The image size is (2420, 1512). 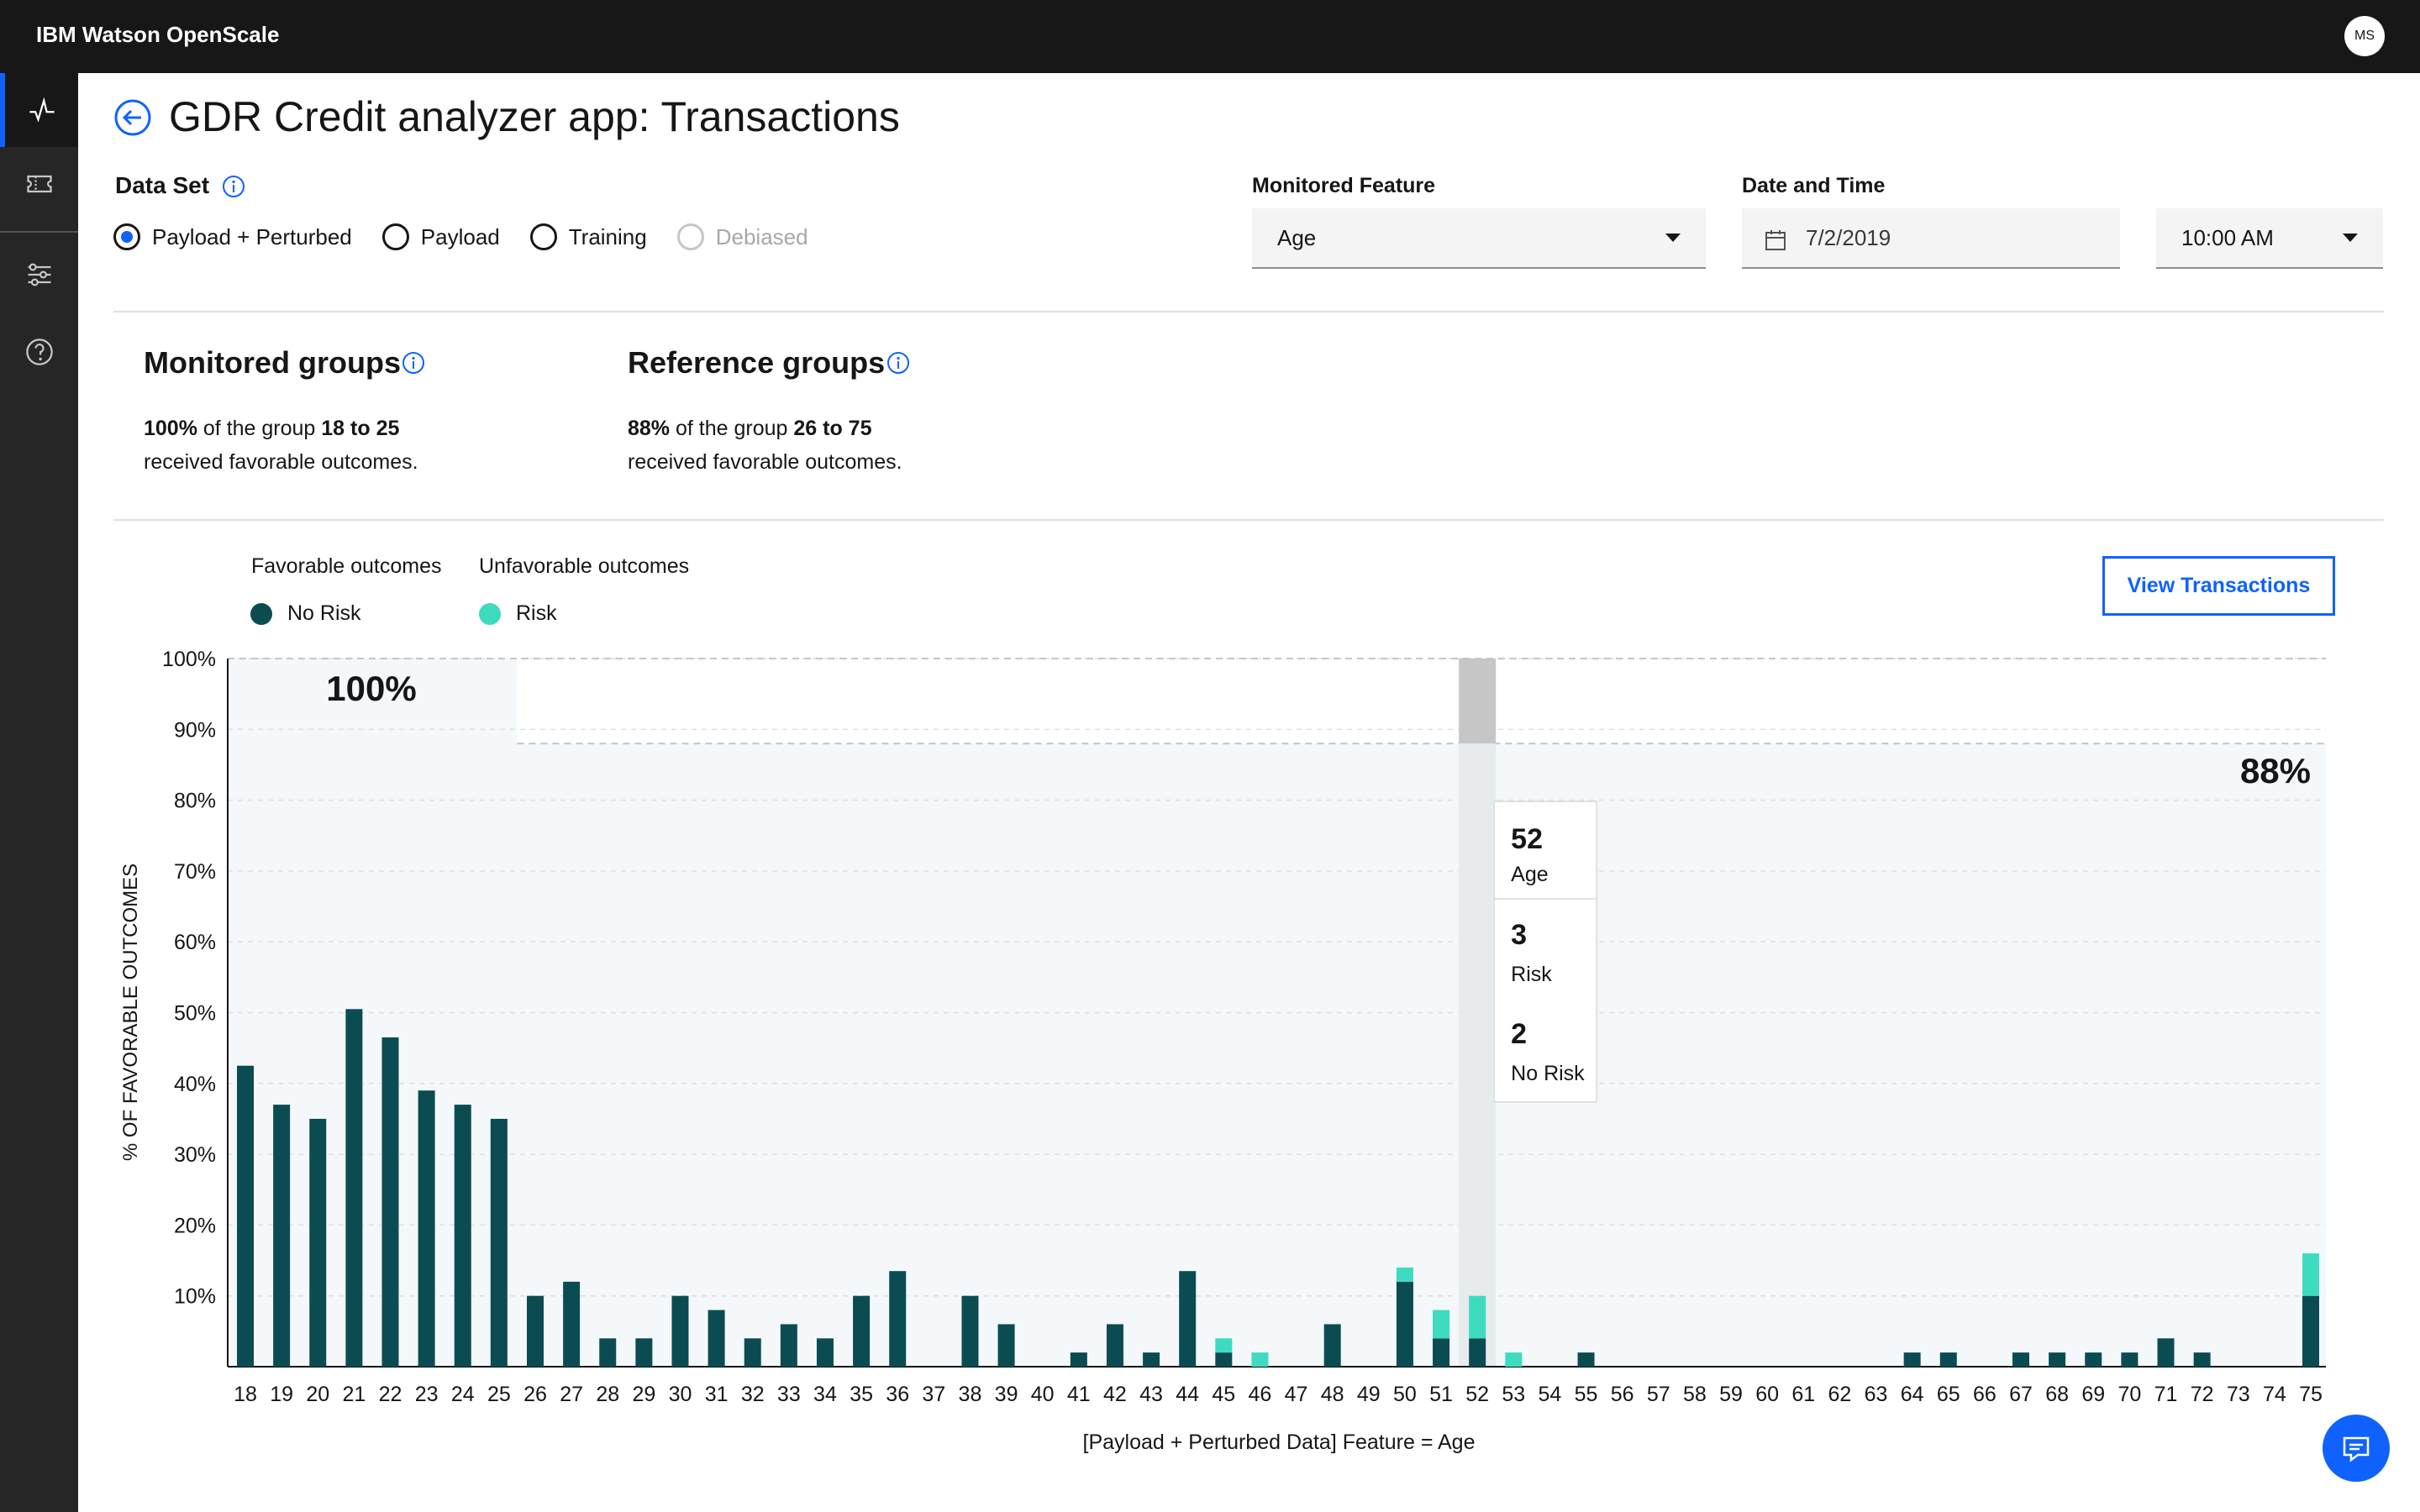 I want to click on x-tick-label: 44, so click(x=1187, y=1394).